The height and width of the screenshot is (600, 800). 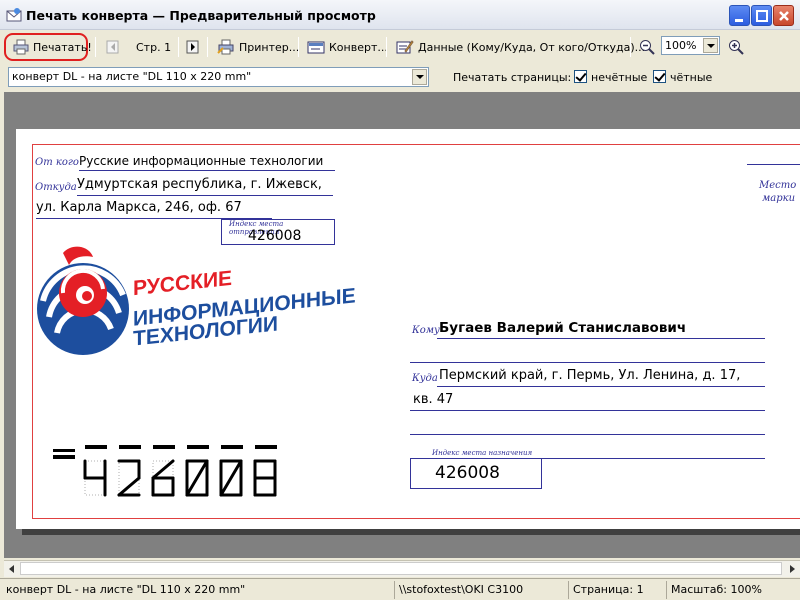 I want to click on envelope-print-icon, so click(x=14, y=15).